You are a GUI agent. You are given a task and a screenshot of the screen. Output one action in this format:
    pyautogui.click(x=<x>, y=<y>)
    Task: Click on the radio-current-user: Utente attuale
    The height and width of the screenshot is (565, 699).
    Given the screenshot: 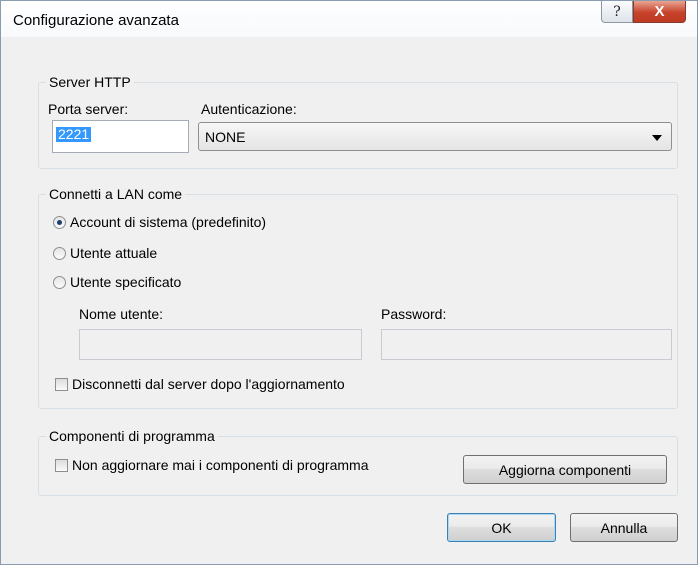 What is the action you would take?
    pyautogui.click(x=105, y=253)
    